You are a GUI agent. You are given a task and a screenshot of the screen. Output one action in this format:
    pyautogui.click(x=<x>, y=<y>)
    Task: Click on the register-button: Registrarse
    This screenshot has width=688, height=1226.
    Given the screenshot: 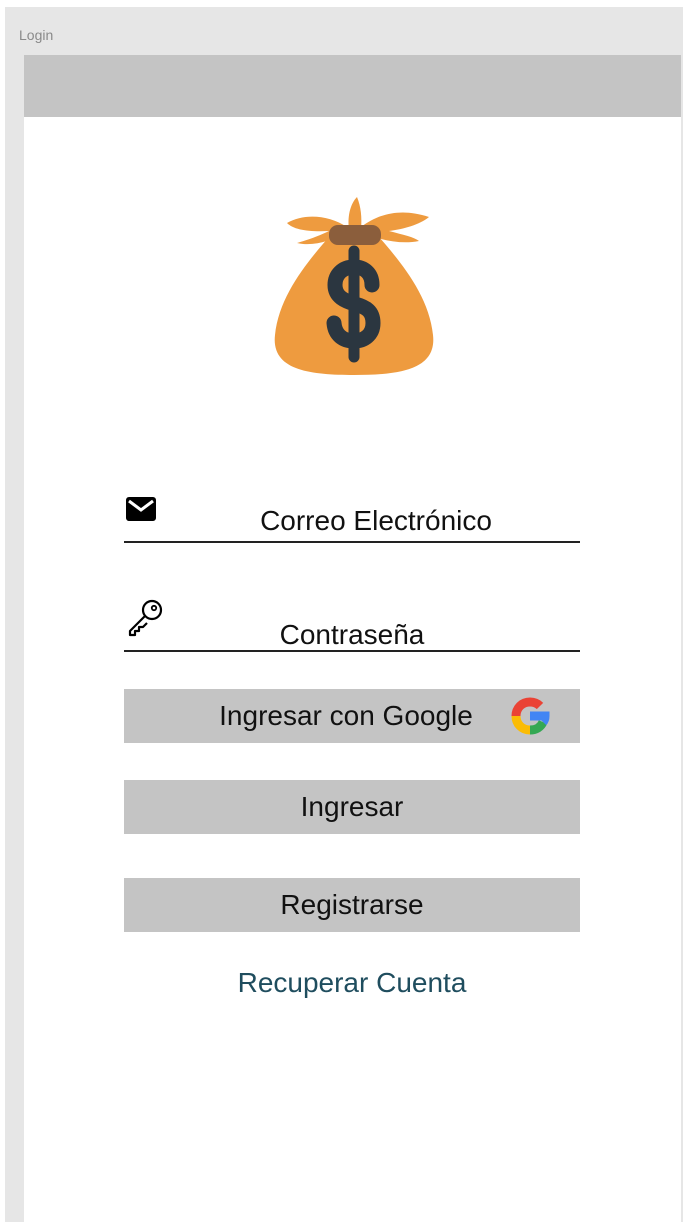 What is the action you would take?
    pyautogui.click(x=352, y=905)
    